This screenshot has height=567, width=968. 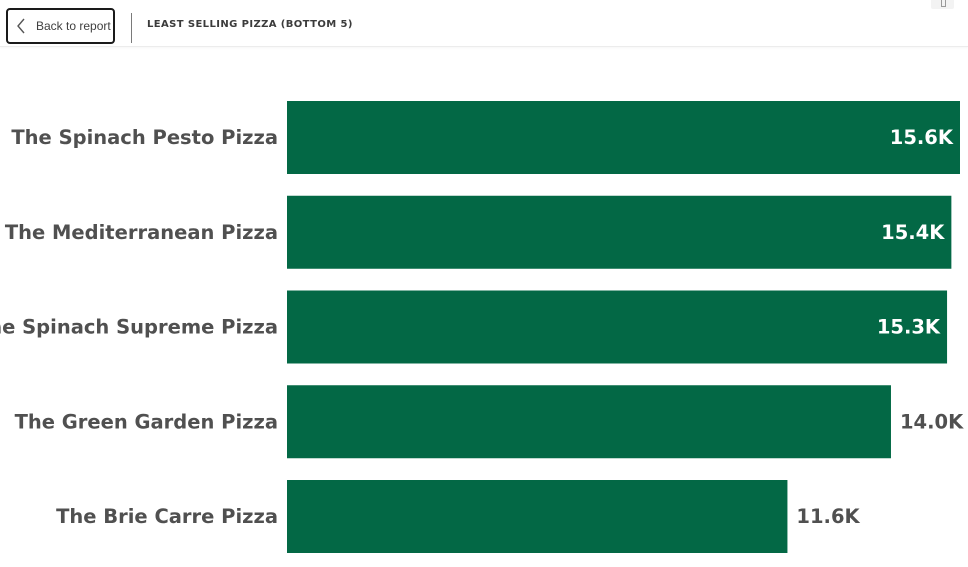 What do you see at coordinates (139, 327) in the screenshot?
I see `category-label: The Spinach Supreme Pizza` at bounding box center [139, 327].